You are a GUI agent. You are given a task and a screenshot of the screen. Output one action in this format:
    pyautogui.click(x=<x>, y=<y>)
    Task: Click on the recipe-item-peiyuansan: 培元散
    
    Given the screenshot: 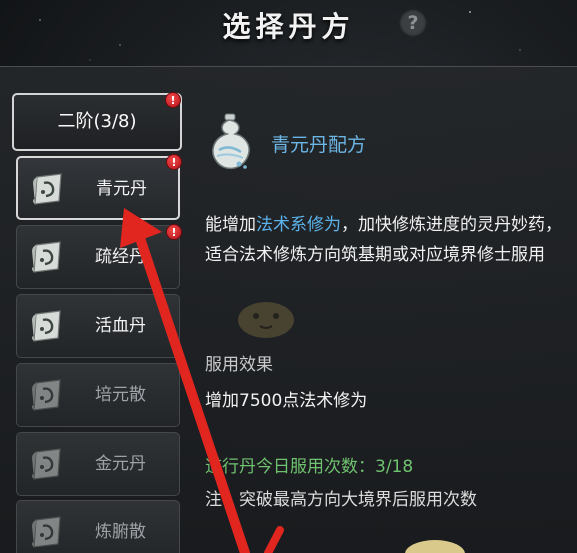 What is the action you would take?
    pyautogui.click(x=98, y=395)
    